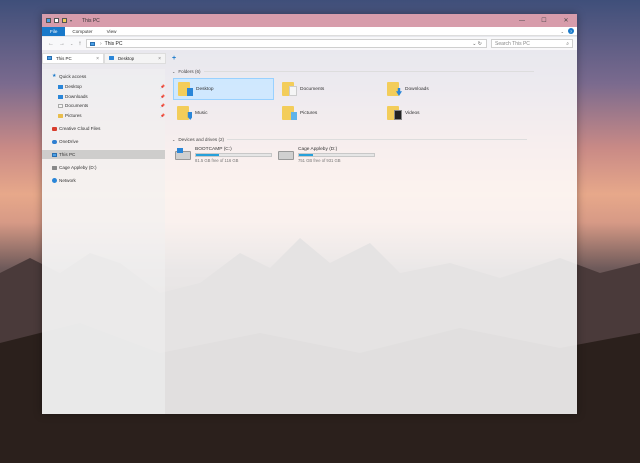 Image resolution: width=640 pixels, height=463 pixels. I want to click on sidebar-item-this-pc: This PC, so click(103, 154).